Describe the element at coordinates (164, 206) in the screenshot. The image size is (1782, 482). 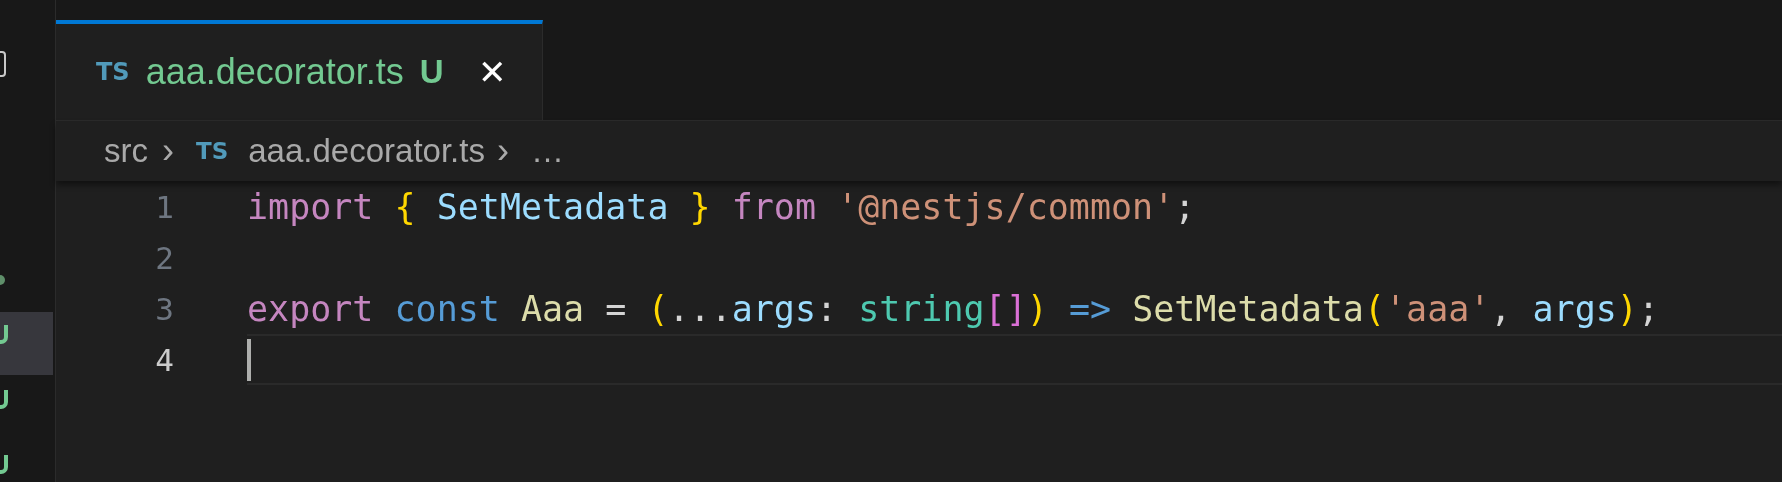
I see `line-number: 1` at that location.